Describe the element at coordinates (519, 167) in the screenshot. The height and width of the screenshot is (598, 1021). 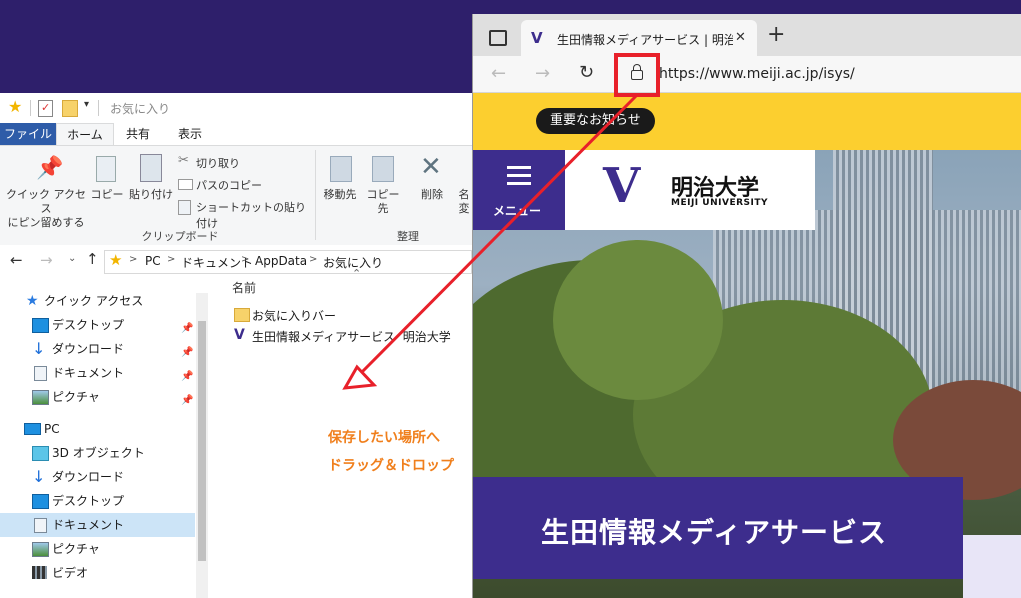
I see `hamburger-icon` at that location.